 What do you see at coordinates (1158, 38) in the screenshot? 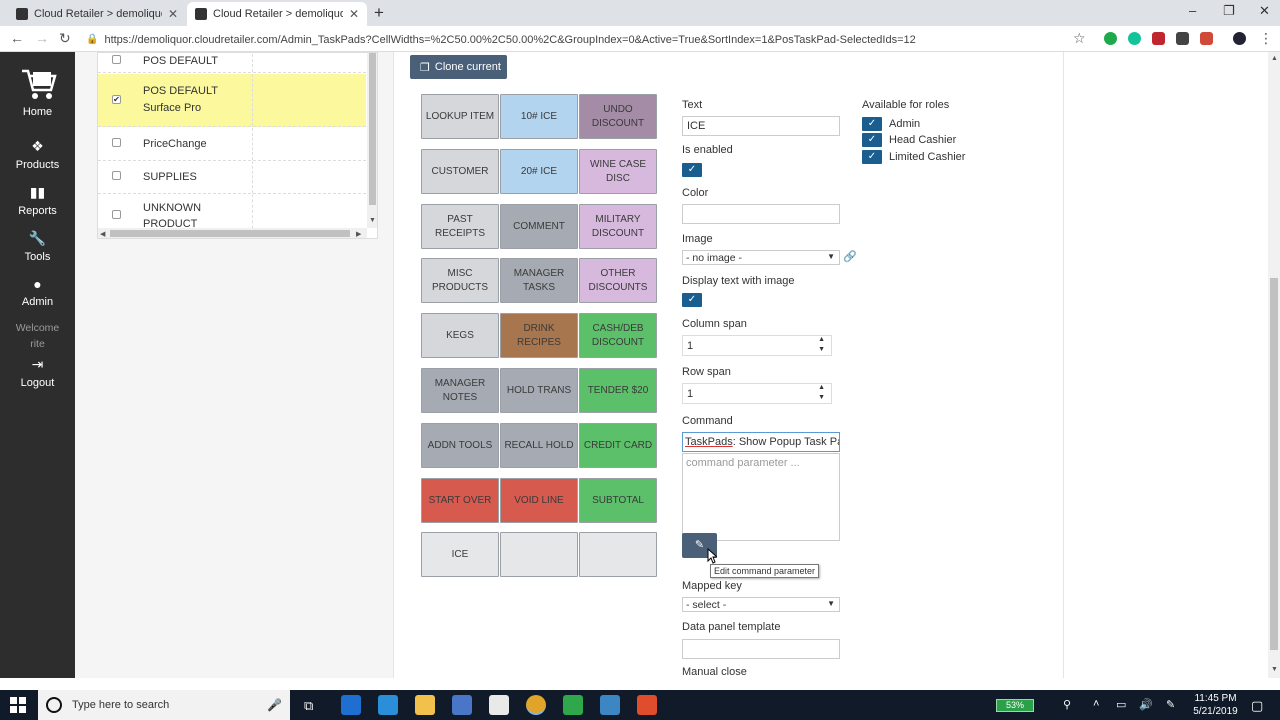
I see `ublock-icon` at bounding box center [1158, 38].